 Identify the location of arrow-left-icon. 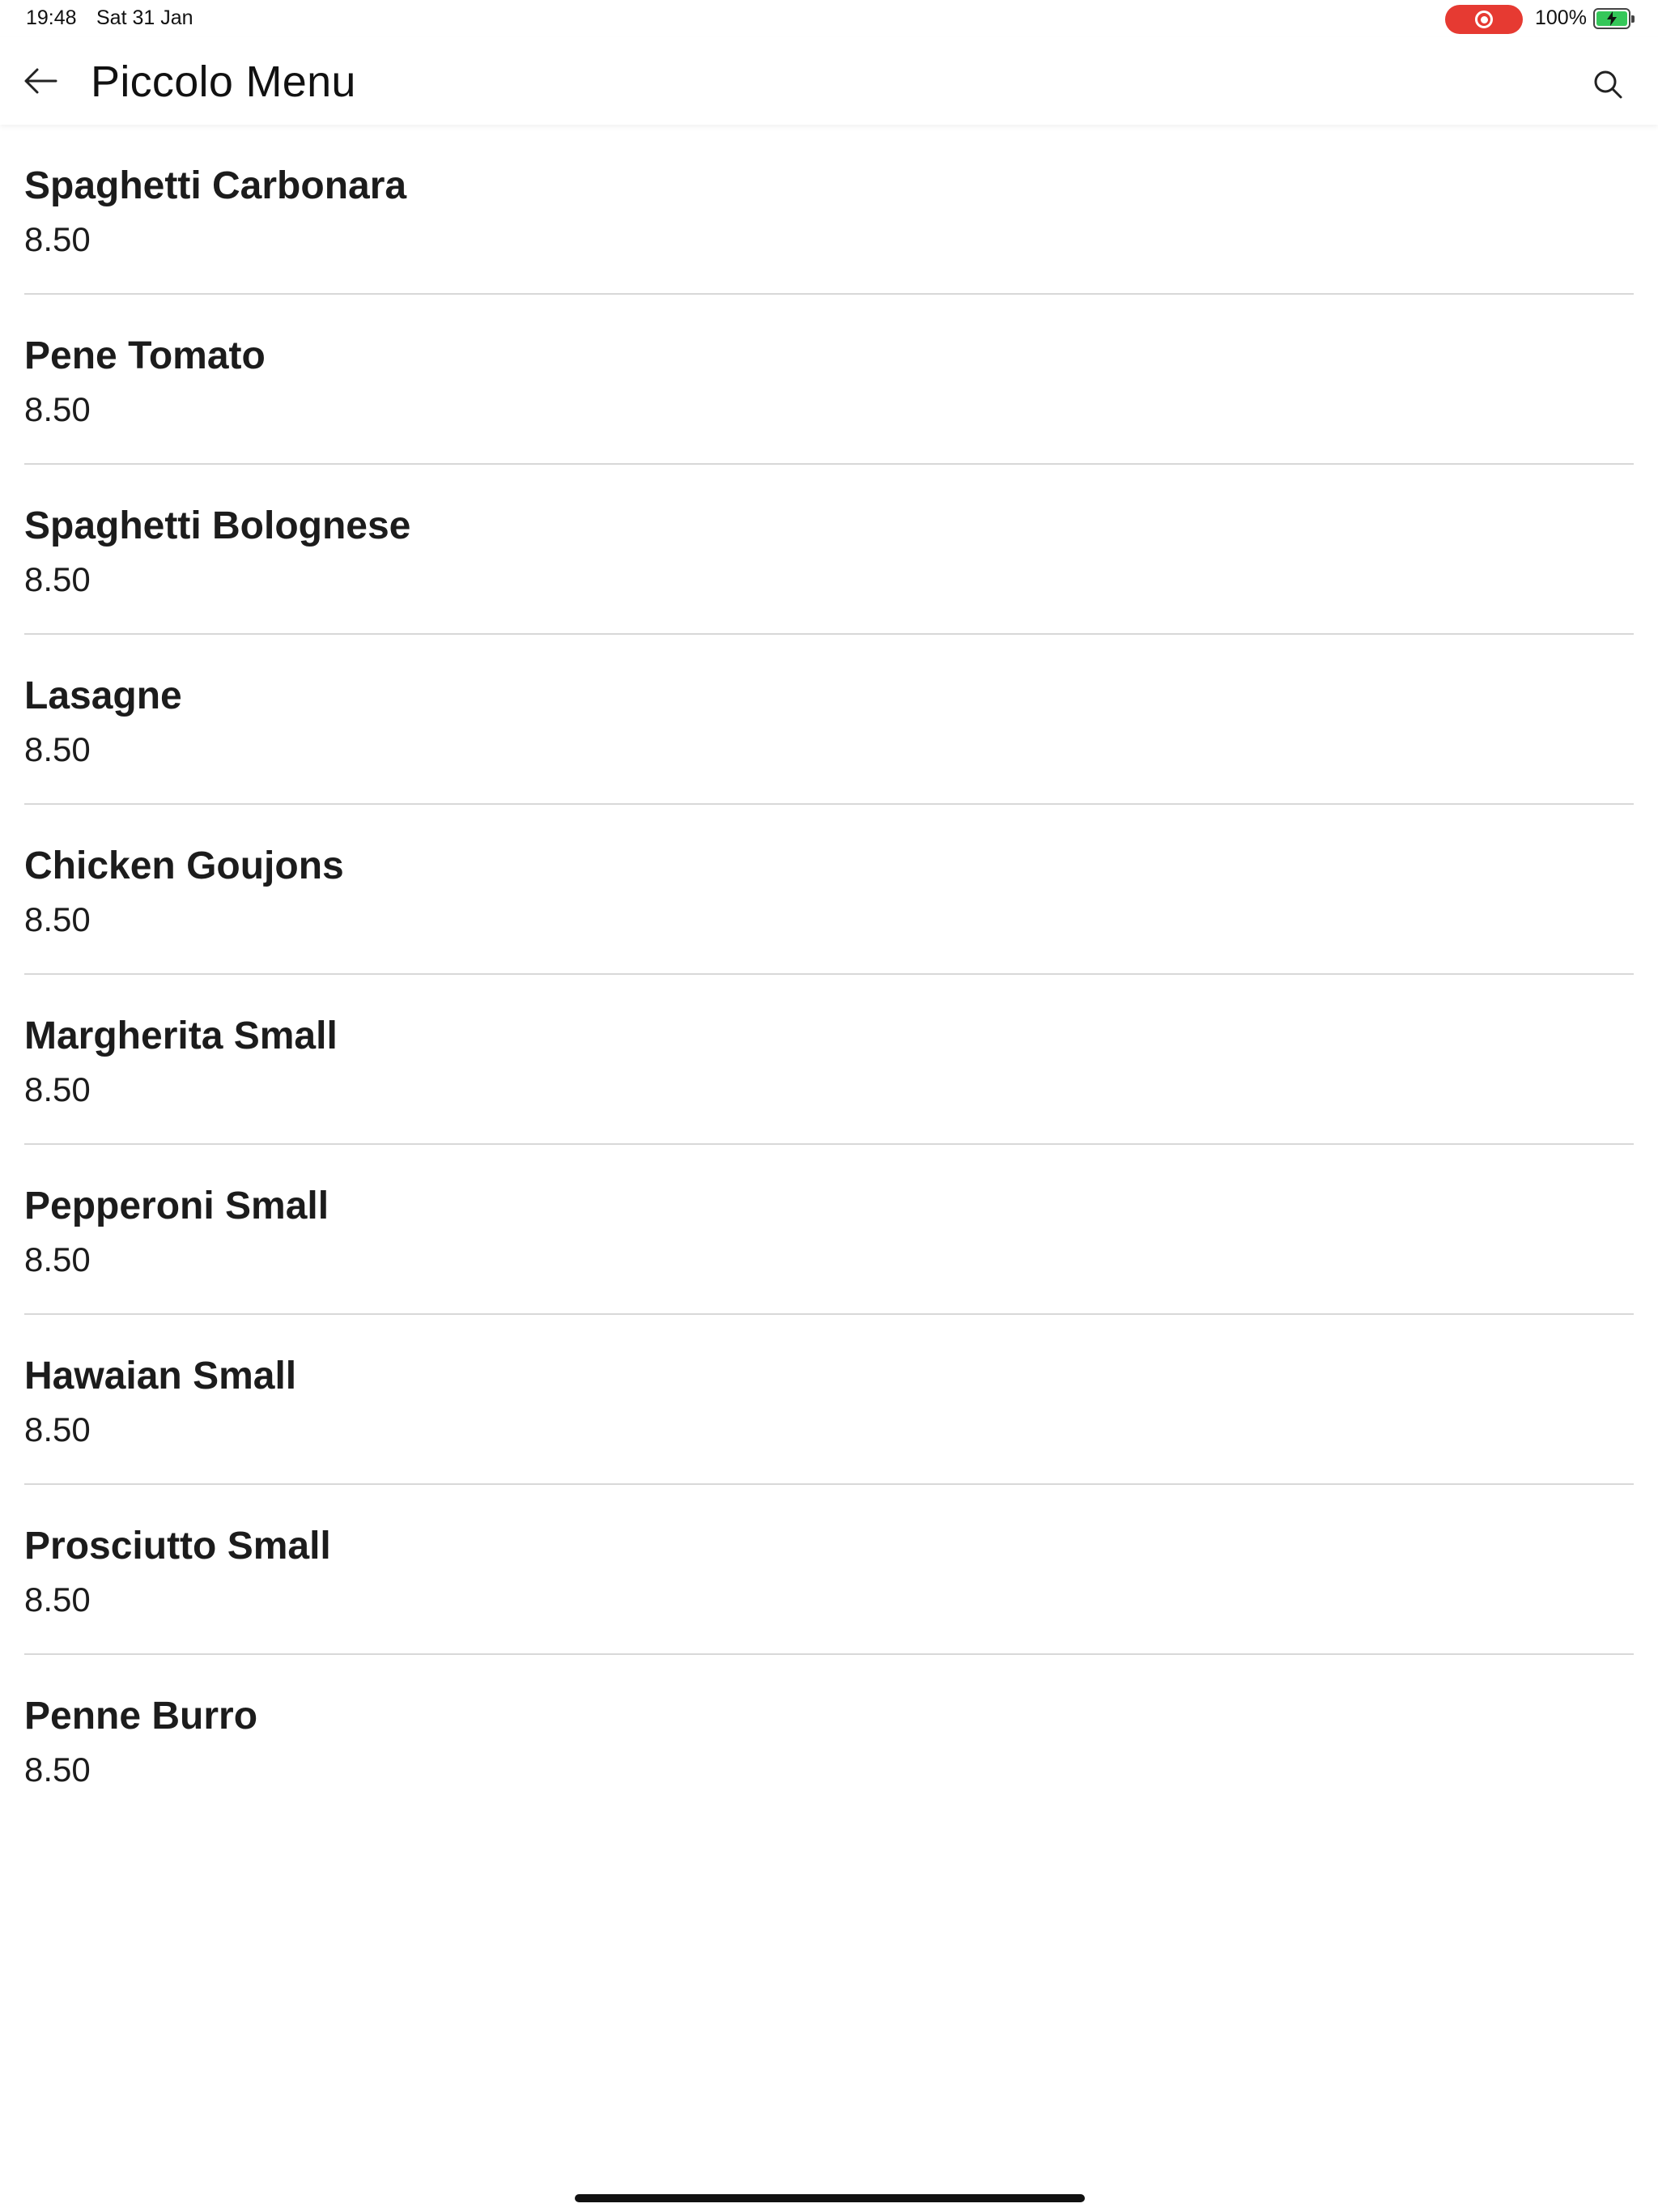
(40, 81).